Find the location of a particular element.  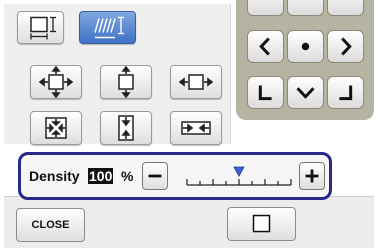

shrink-vertical-icon is located at coordinates (126, 128).